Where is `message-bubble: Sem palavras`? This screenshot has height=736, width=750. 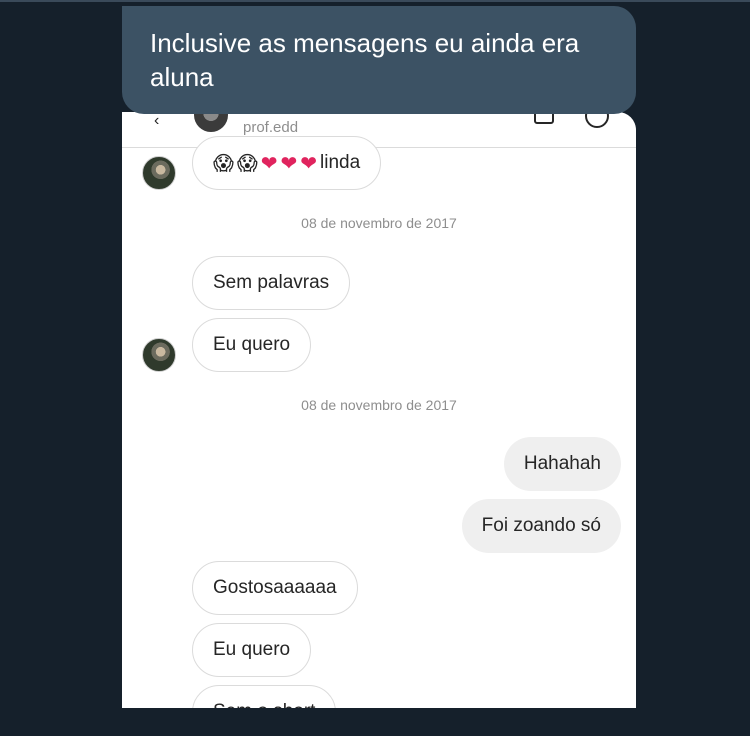 message-bubble: Sem palavras is located at coordinates (271, 283).